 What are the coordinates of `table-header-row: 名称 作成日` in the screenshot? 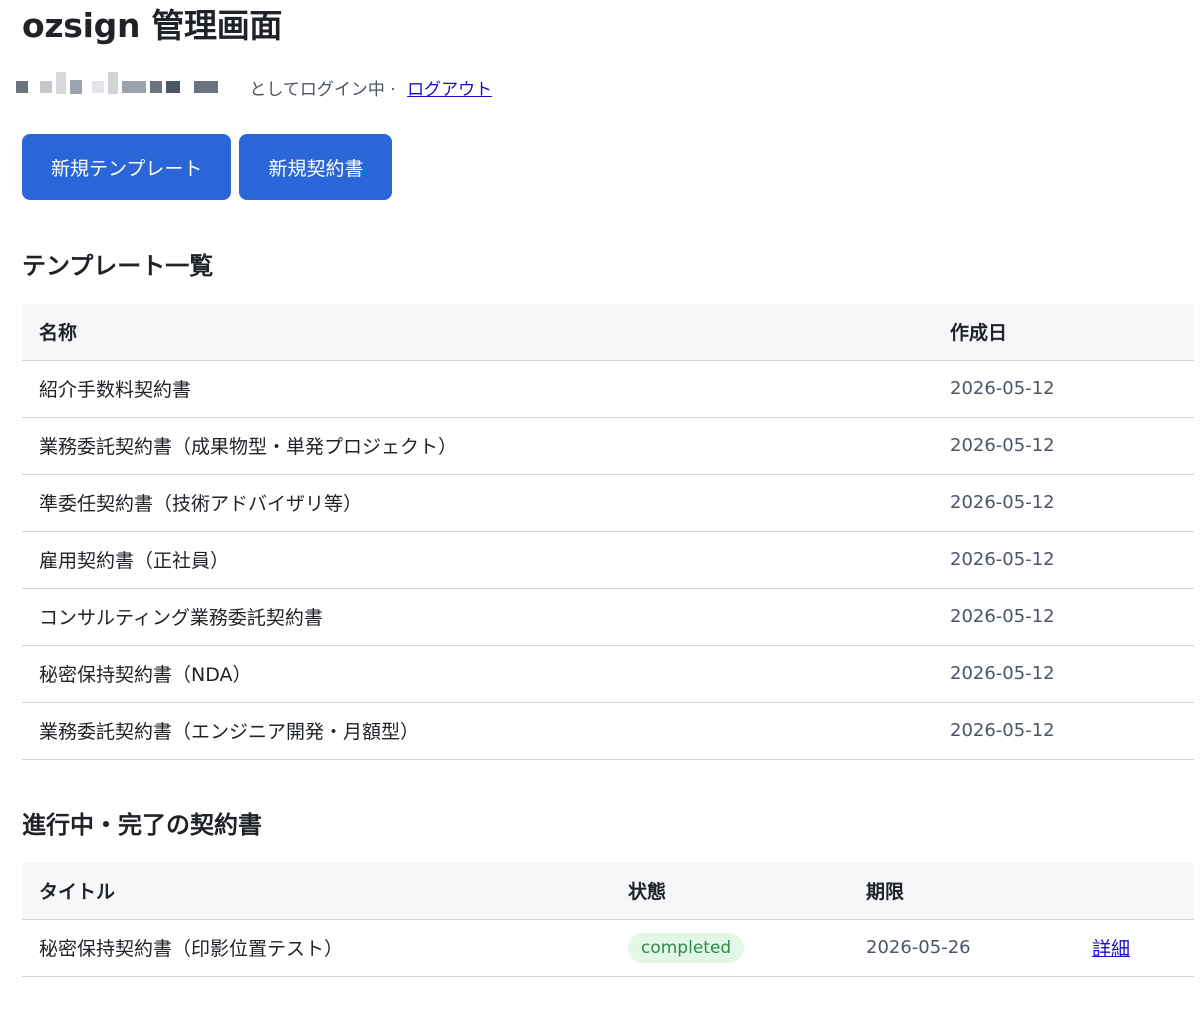 It's located at (608, 332).